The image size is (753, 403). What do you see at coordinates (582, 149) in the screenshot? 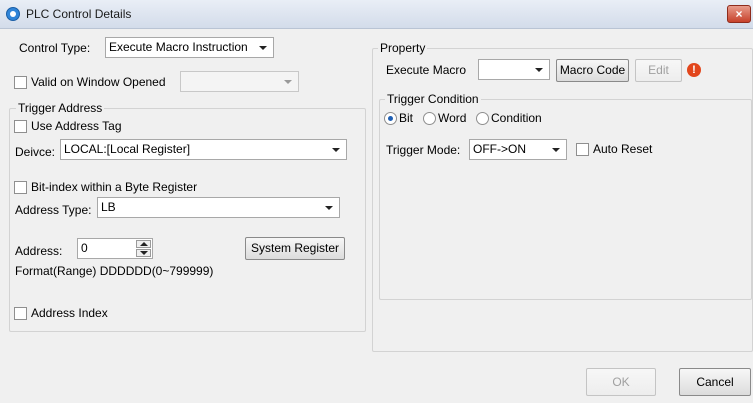
I see `auto-reset-checkbox` at bounding box center [582, 149].